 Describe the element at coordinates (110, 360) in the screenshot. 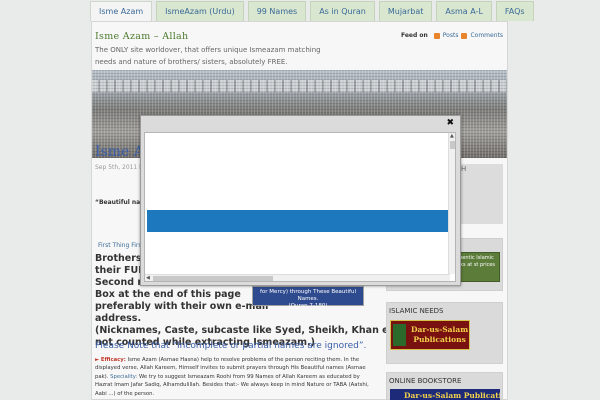

I see `efficacy-label: ► Efficacy:` at that location.